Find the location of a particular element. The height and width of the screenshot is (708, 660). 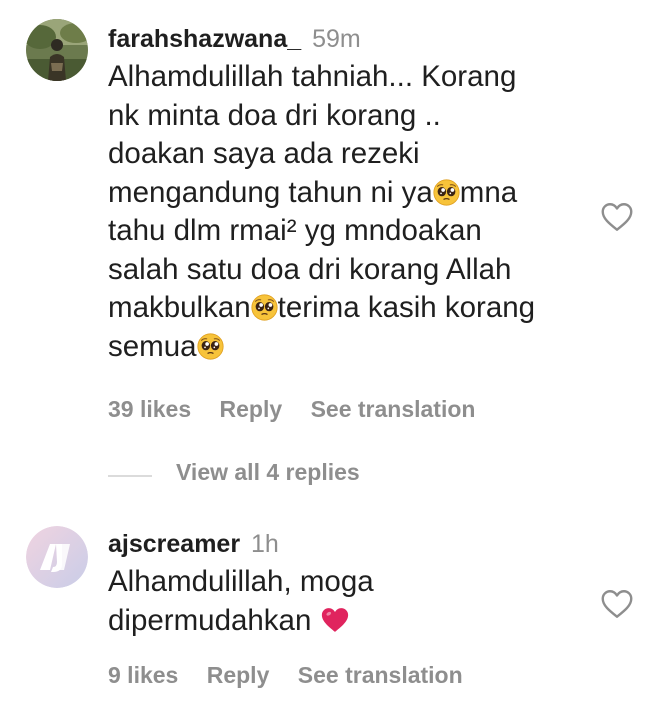

text-line: doakan saya ada rezeki is located at coordinates (264, 153).